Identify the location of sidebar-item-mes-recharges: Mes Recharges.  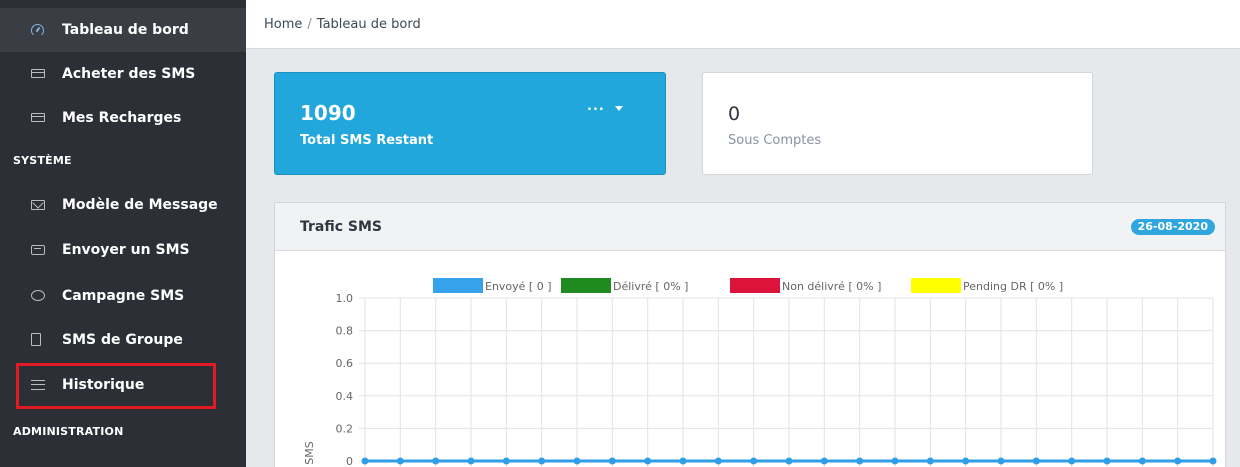
(123, 118).